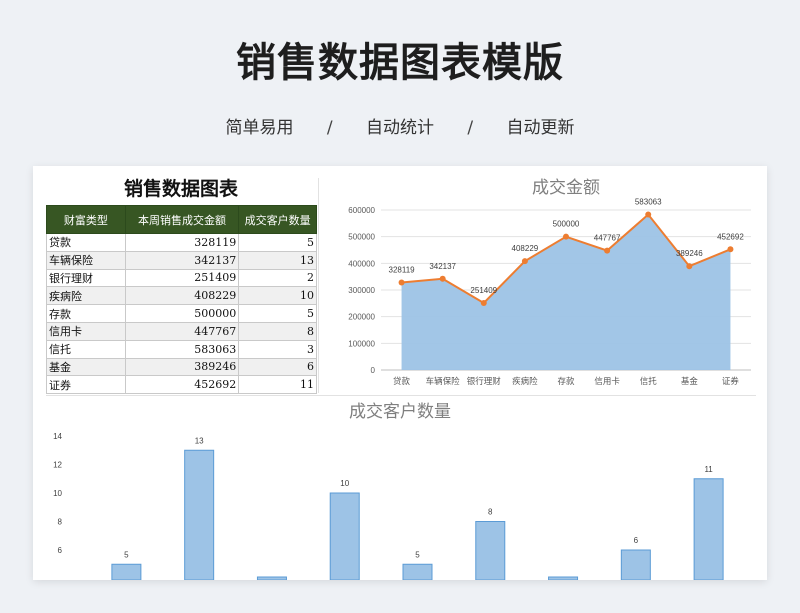  Describe the element at coordinates (731, 381) in the screenshot. I see `x-tick-label: 证券` at that location.